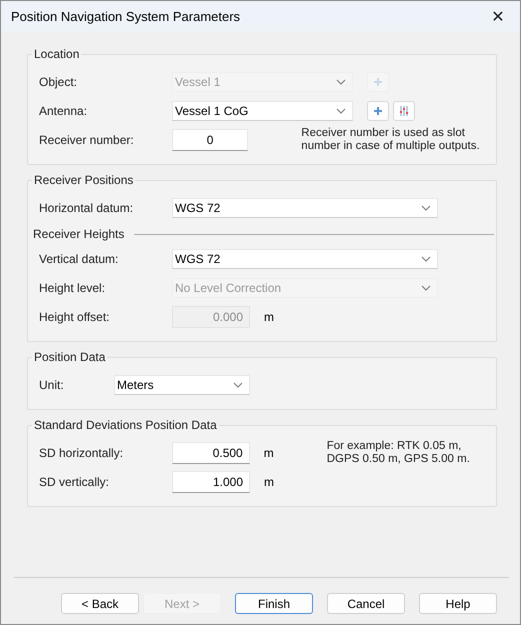 Image resolution: width=521 pixels, height=625 pixels. I want to click on field-label: SD vertically:, so click(74, 481).